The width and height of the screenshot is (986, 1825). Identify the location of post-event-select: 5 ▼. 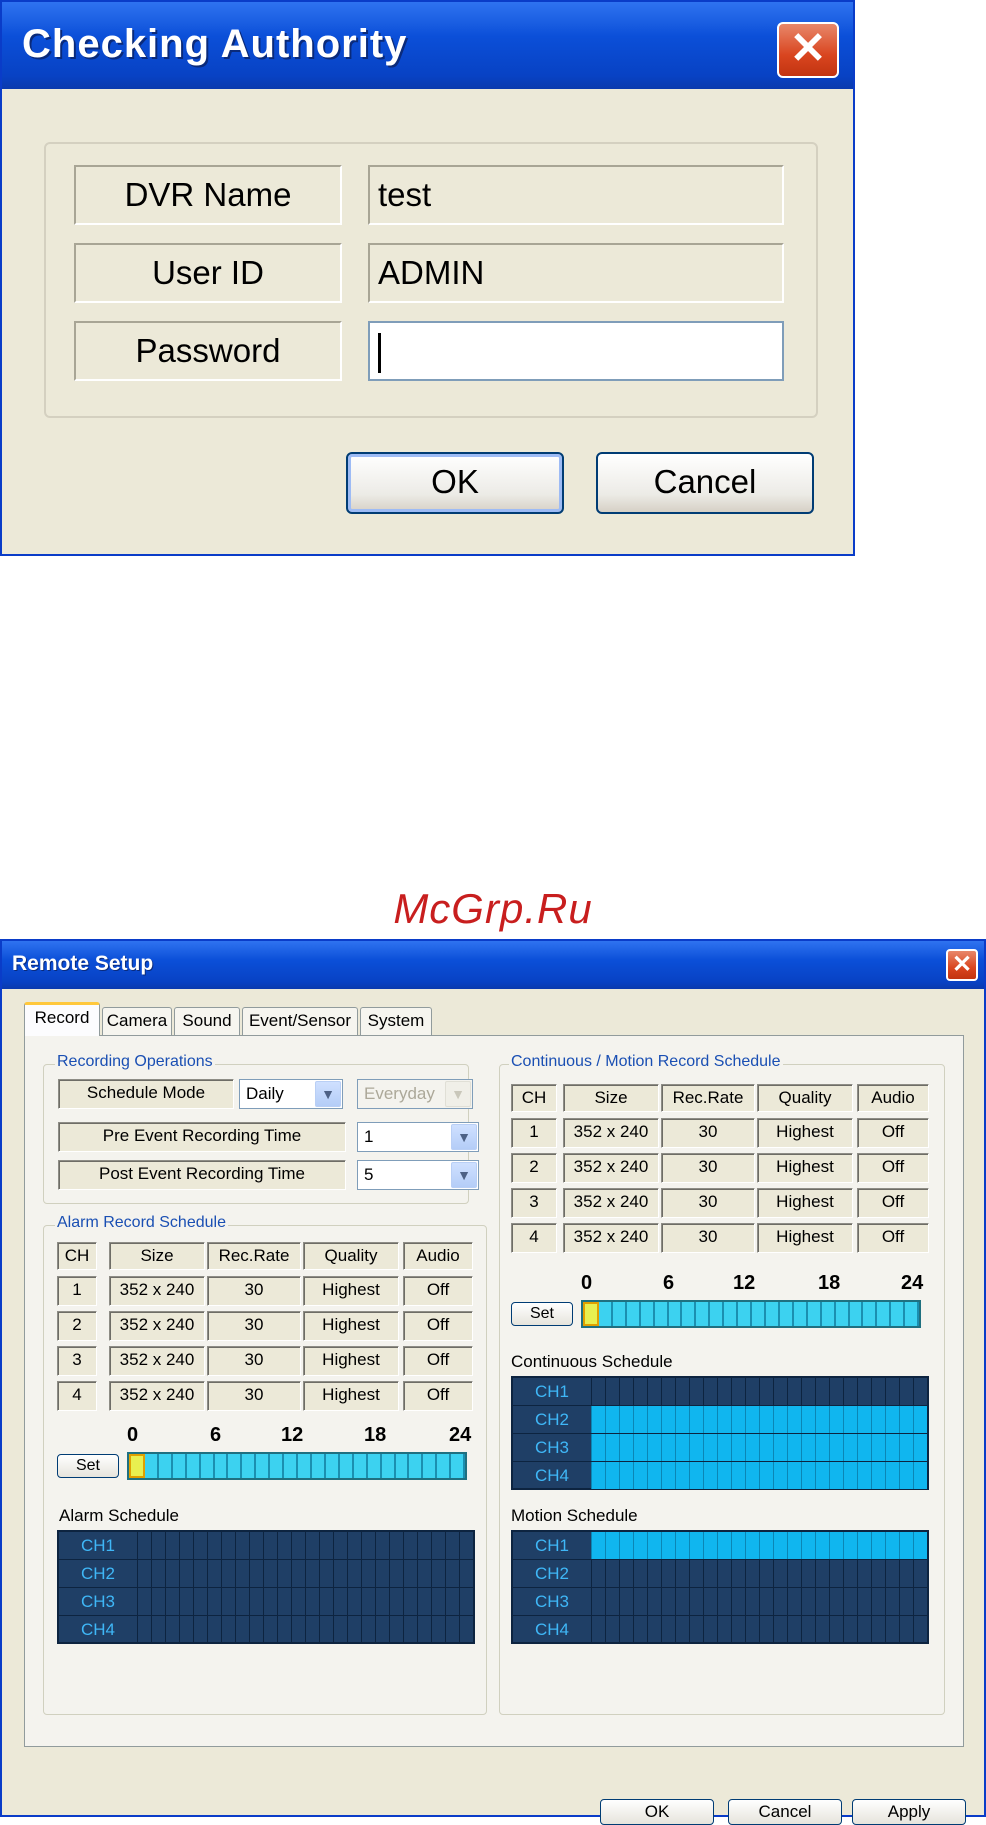
(418, 1175).